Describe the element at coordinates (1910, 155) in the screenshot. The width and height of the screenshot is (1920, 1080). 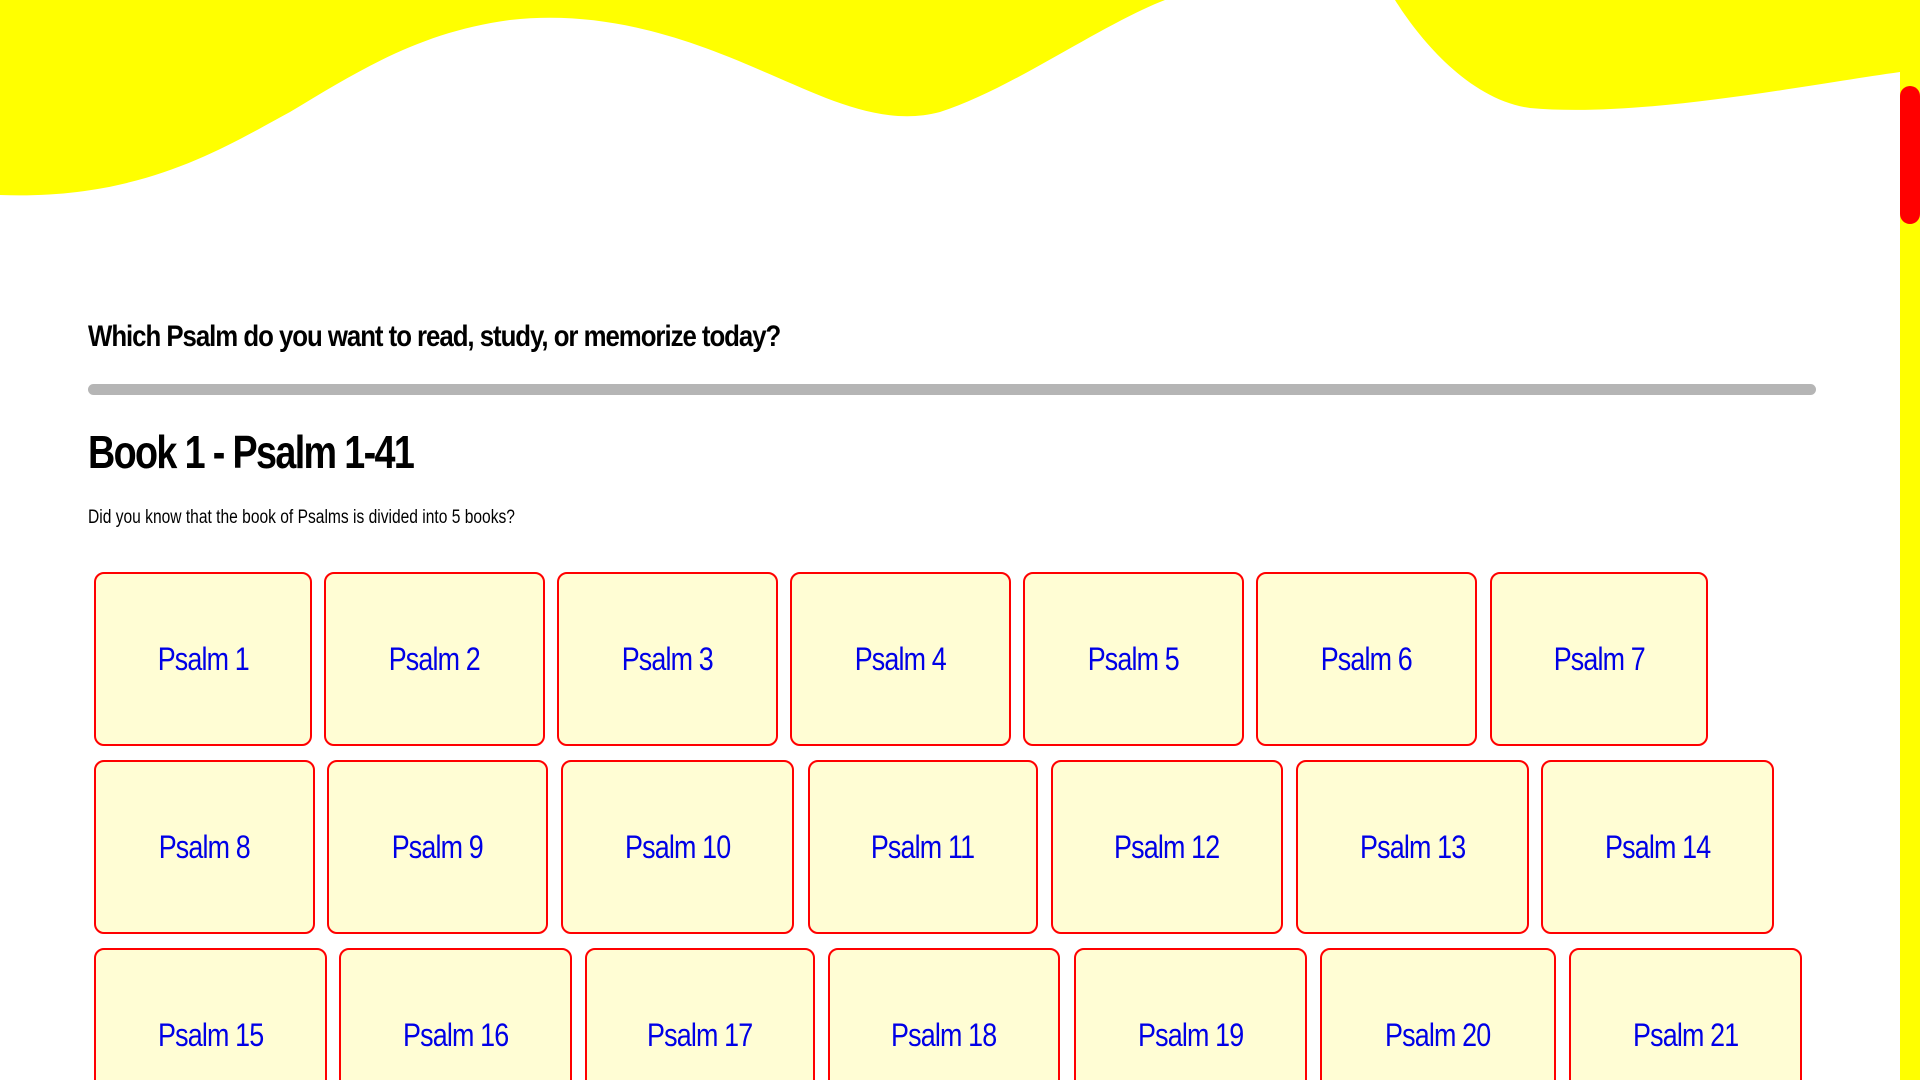
I see `scrollbar-thumb` at that location.